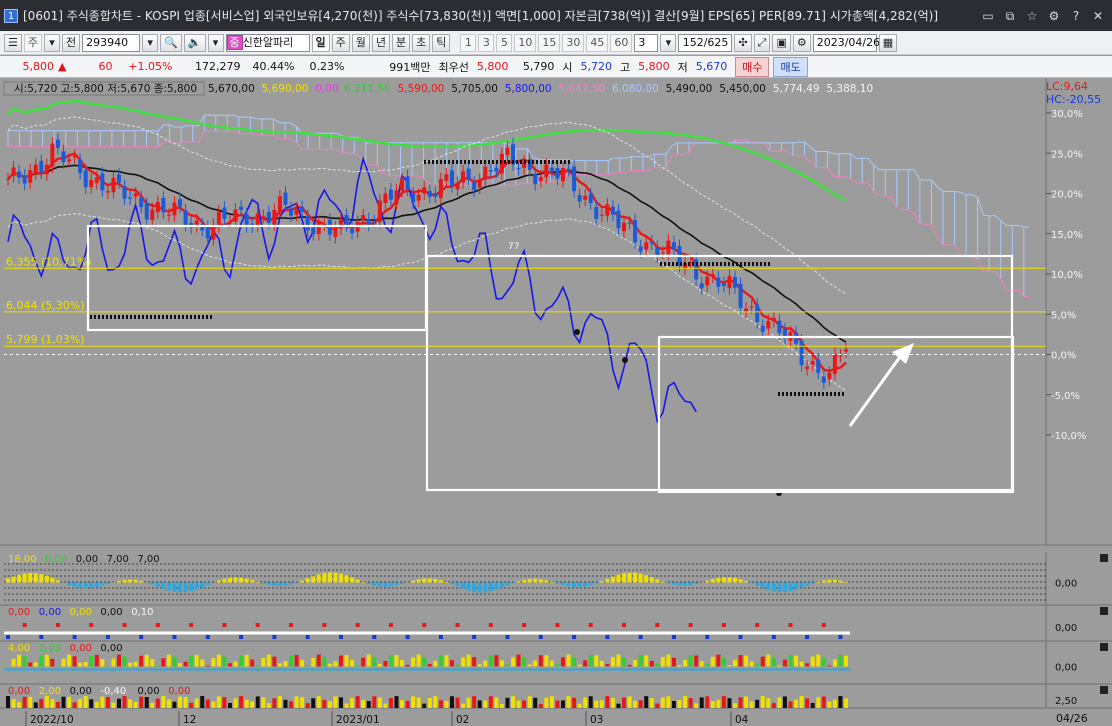 Image resolution: width=1112 pixels, height=726 pixels. I want to click on minute-30: 30, so click(573, 42).